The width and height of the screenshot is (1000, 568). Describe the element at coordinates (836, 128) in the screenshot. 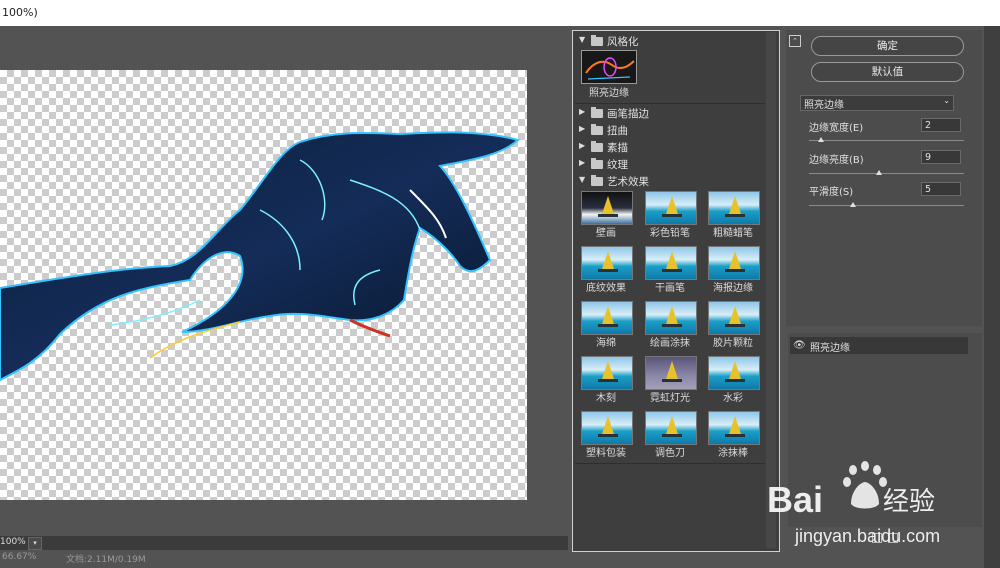

I see `param-label-edge-width: 边缘宽度(E)` at that location.